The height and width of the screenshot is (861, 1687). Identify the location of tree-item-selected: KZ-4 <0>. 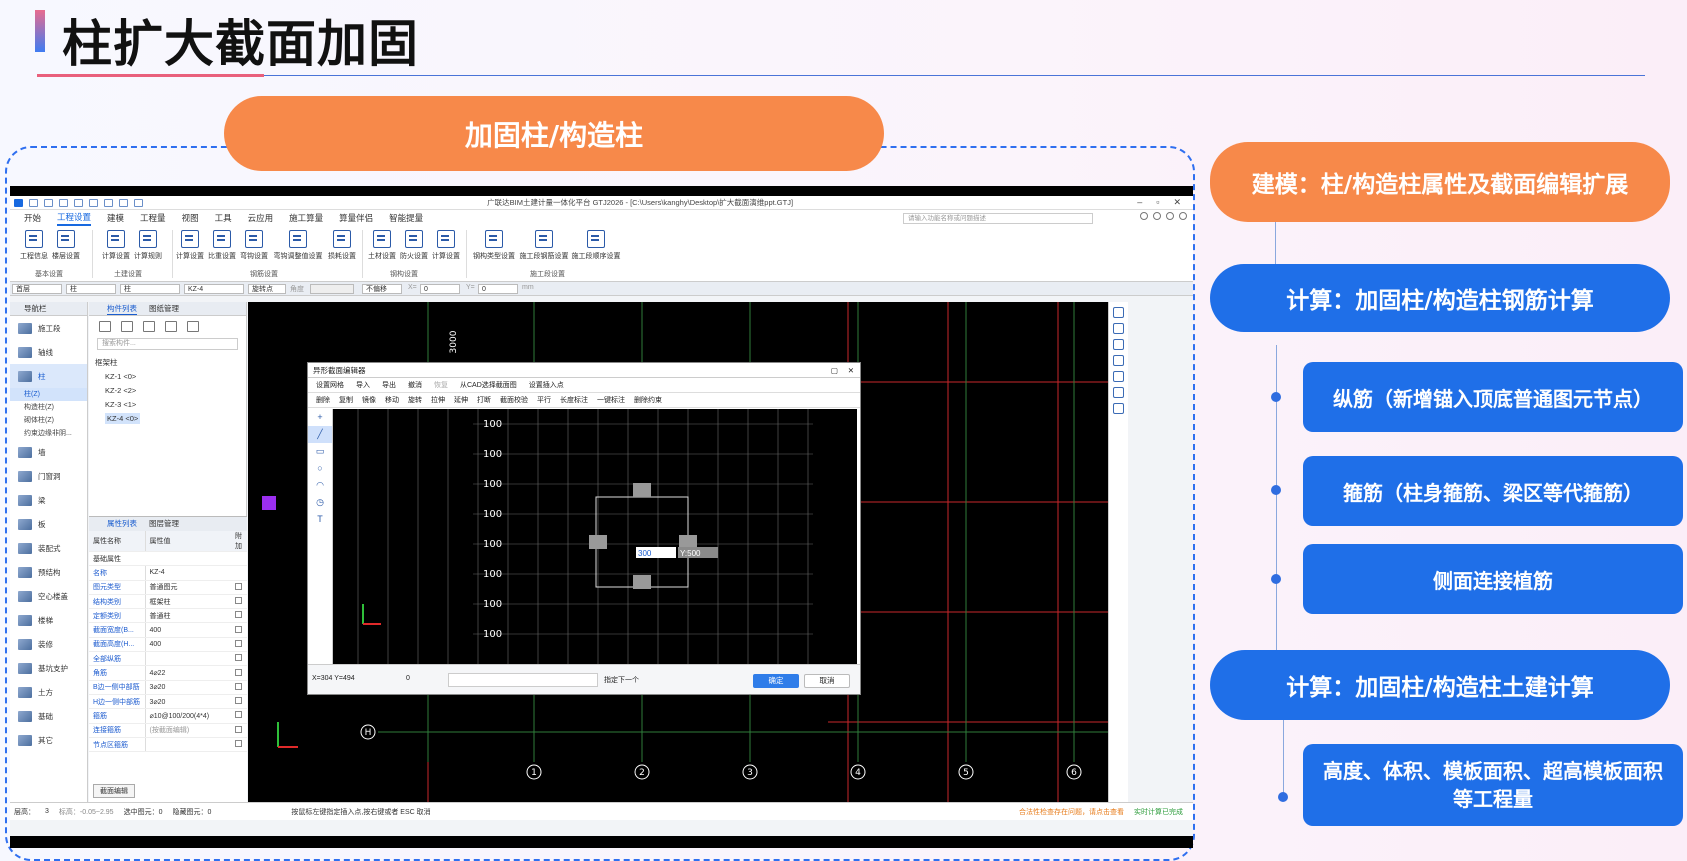
(170, 419).